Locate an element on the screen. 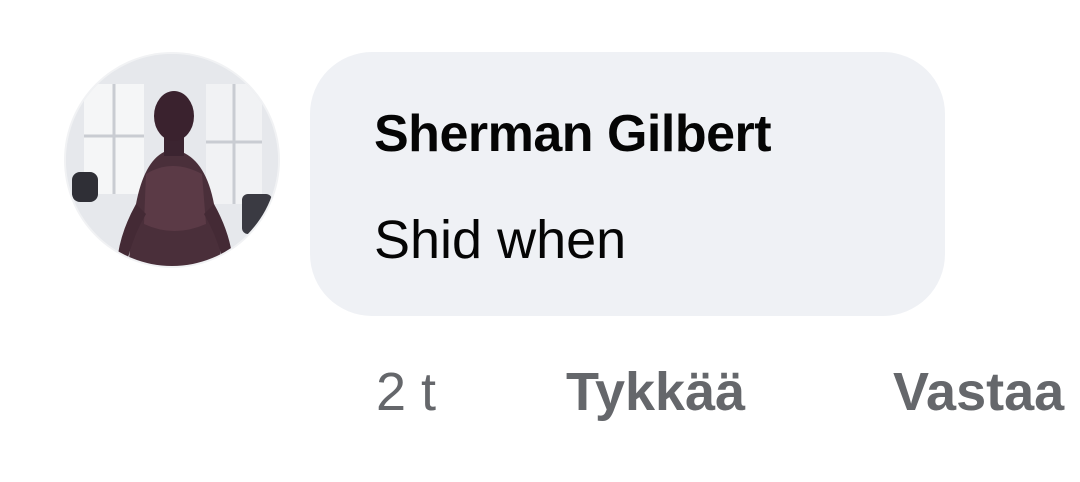 The image size is (1080, 482). reply-button: Vastaa is located at coordinates (978, 392).